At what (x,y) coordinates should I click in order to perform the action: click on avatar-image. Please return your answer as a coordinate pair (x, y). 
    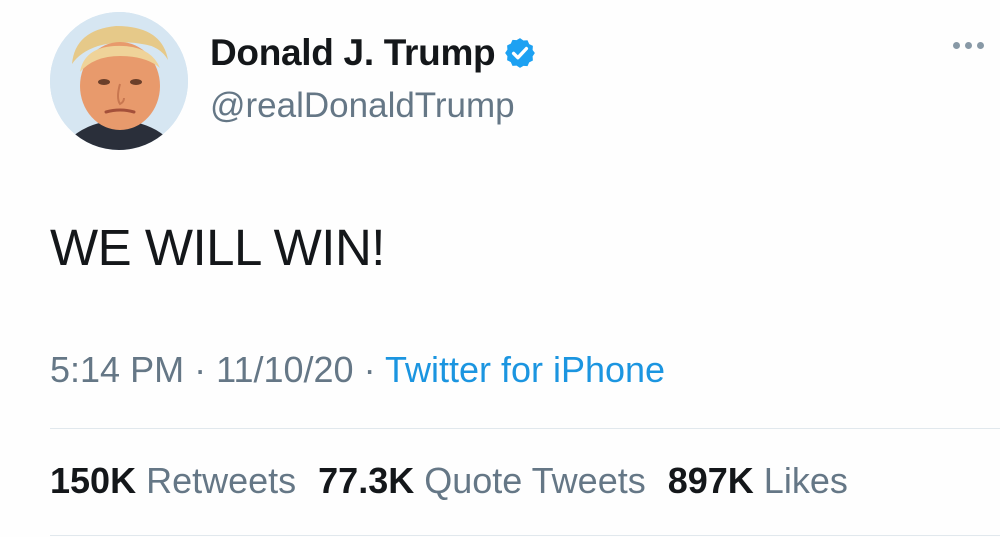
    Looking at the image, I should click on (119, 81).